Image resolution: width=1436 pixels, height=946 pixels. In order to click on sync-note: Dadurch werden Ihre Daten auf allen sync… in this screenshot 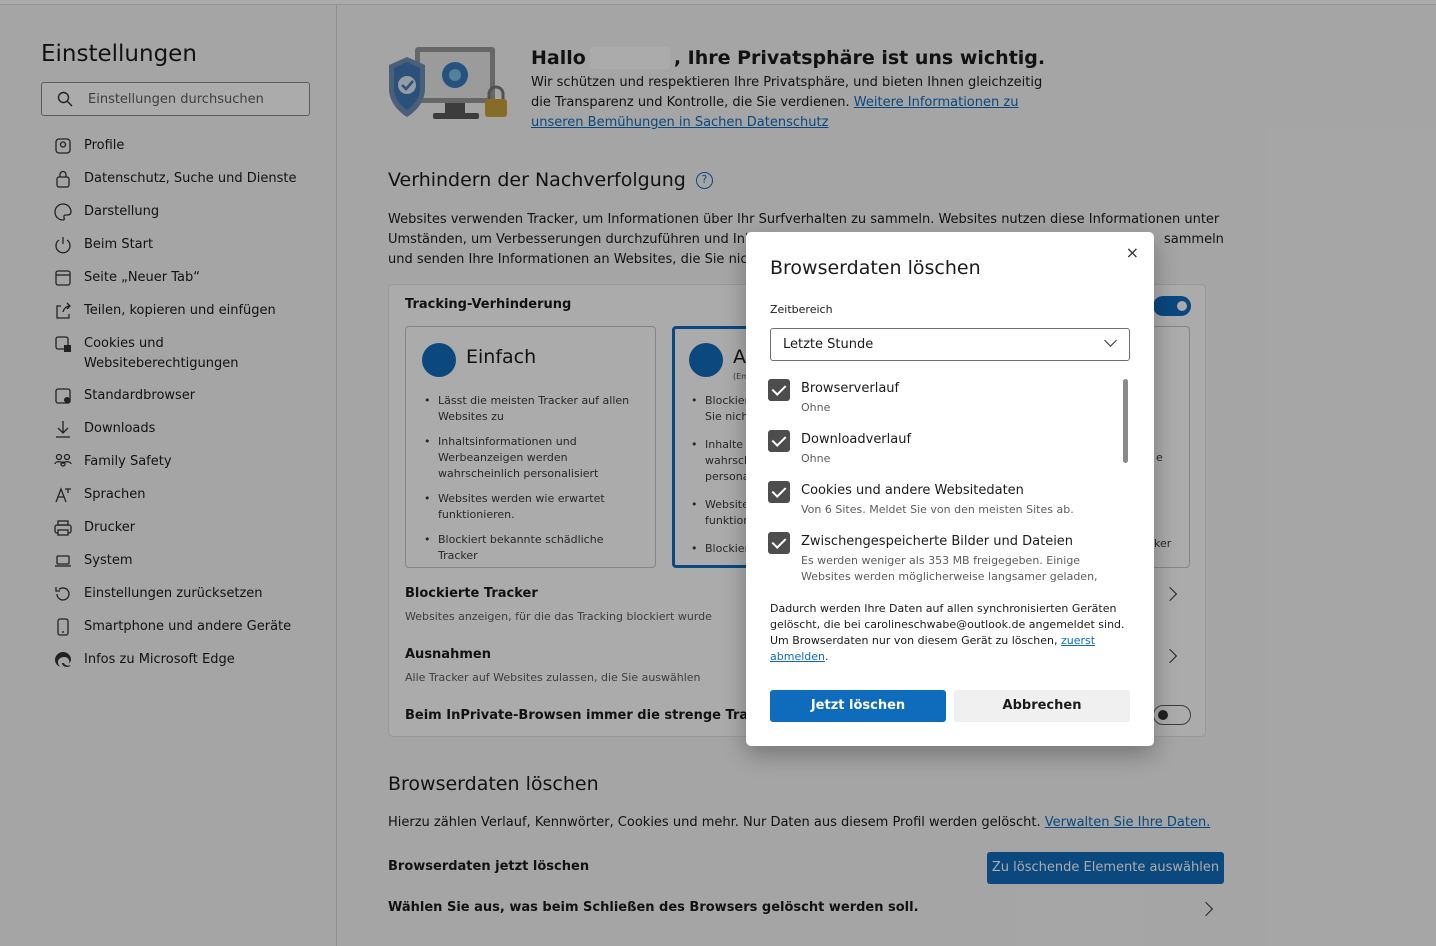, I will do `click(947, 632)`.